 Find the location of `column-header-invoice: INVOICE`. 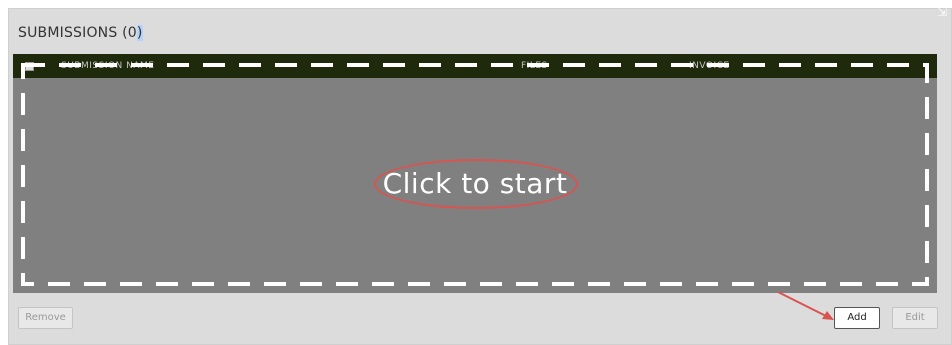

column-header-invoice: INVOICE is located at coordinates (709, 66).